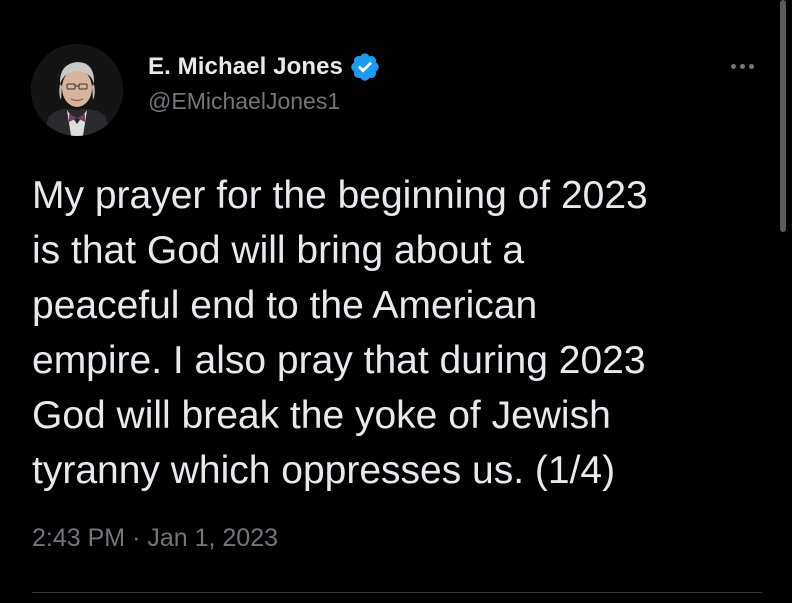  What do you see at coordinates (321, 415) in the screenshot?
I see `tweet-text-line: God will break the yoke of Jewish` at bounding box center [321, 415].